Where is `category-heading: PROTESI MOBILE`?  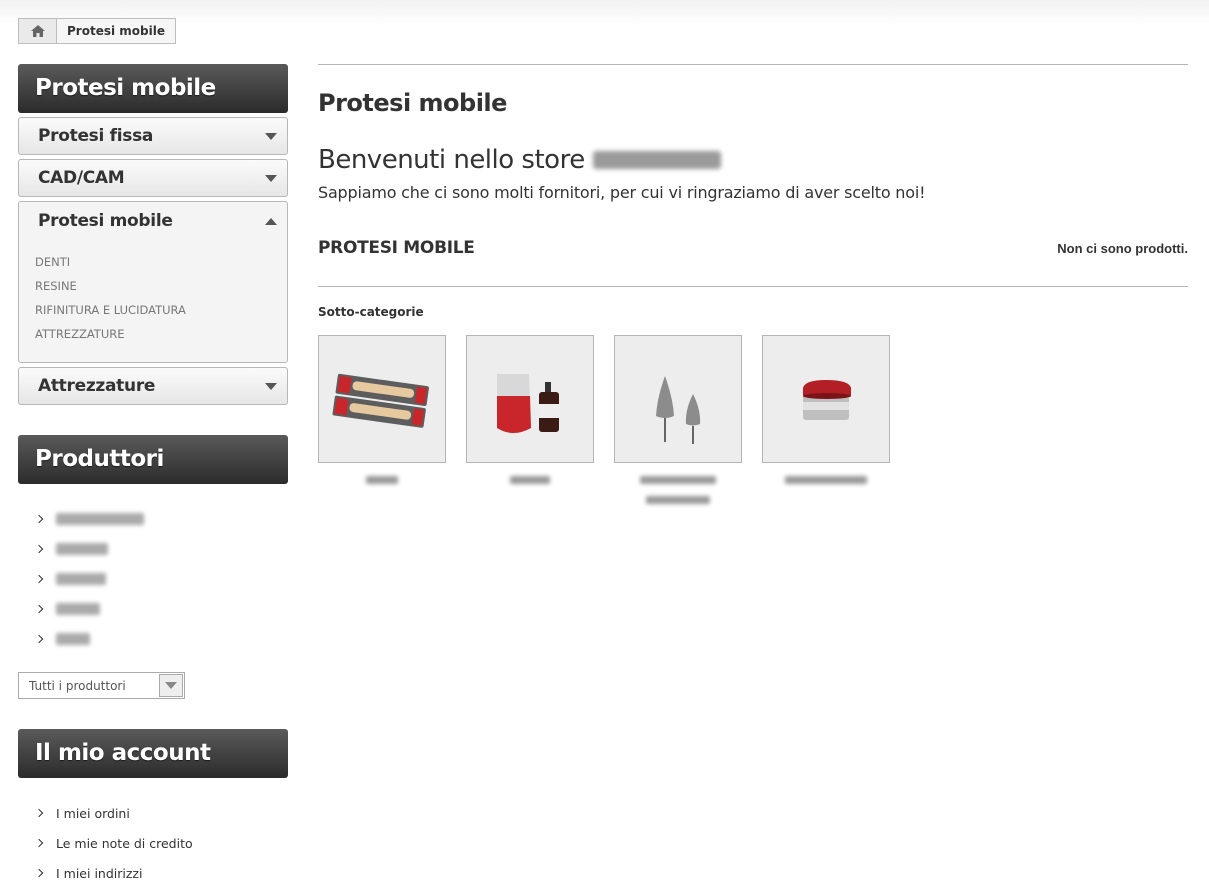
category-heading: PROTESI MOBILE is located at coordinates (396, 248).